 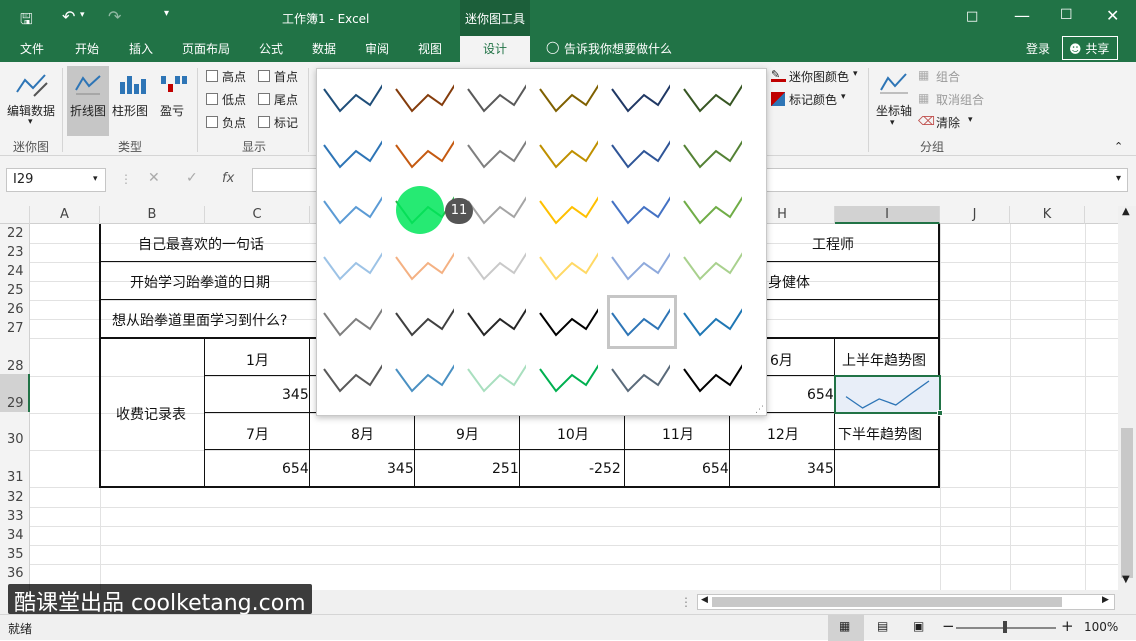 I want to click on row-header: 35, so click(x=15, y=554).